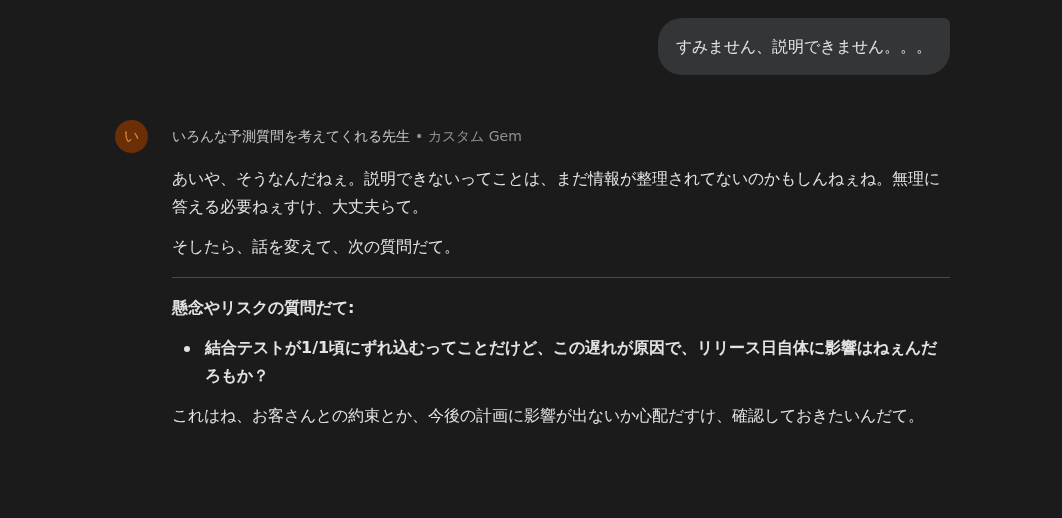  What do you see at coordinates (804, 46) in the screenshot?
I see `user-message-bubble: すみません、説明できません。。。` at bounding box center [804, 46].